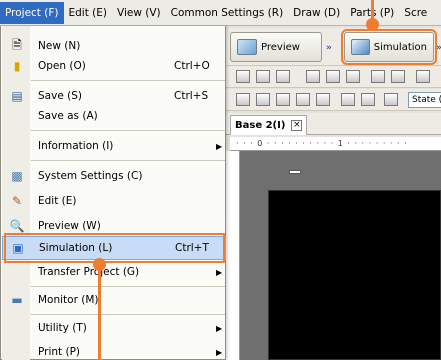 The width and height of the screenshot is (441, 360). Describe the element at coordinates (114, 201) in the screenshot. I see `menu-item-edit: ✎ Edit (E)` at that location.